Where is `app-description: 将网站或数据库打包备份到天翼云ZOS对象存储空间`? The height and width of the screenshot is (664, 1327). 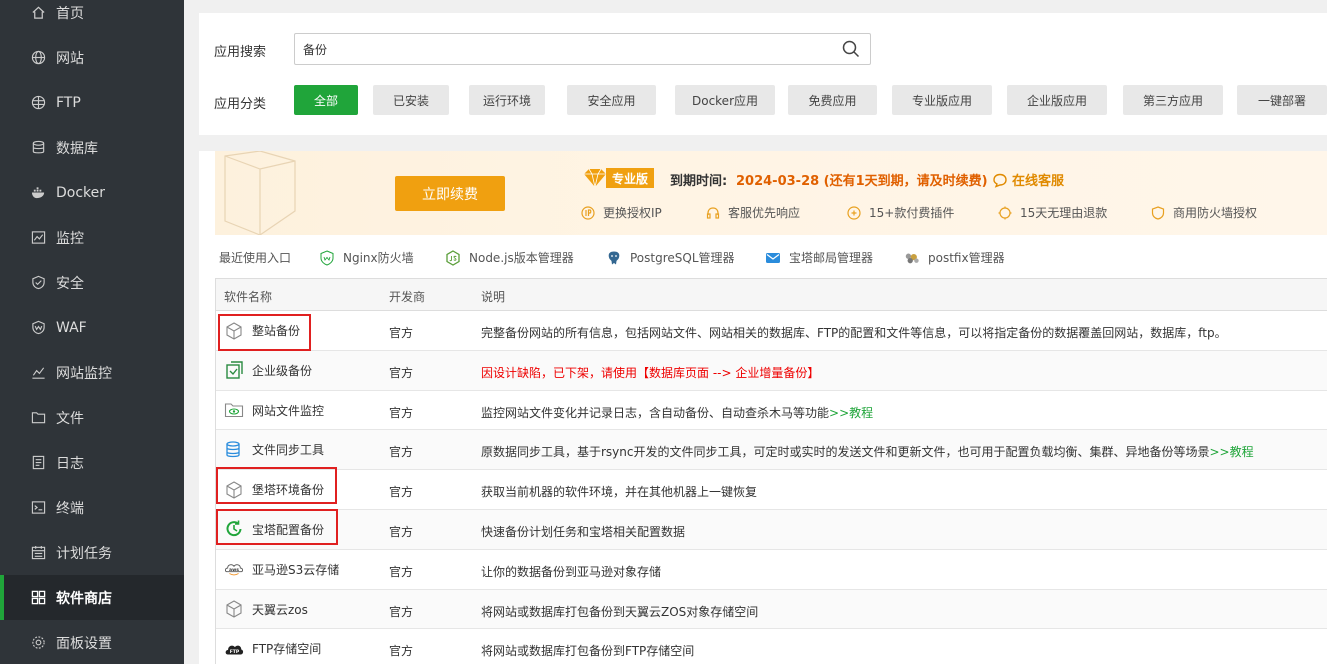
app-description: 将网站或数据库打包备份到天翼云ZOS对象存储空间 is located at coordinates (620, 611).